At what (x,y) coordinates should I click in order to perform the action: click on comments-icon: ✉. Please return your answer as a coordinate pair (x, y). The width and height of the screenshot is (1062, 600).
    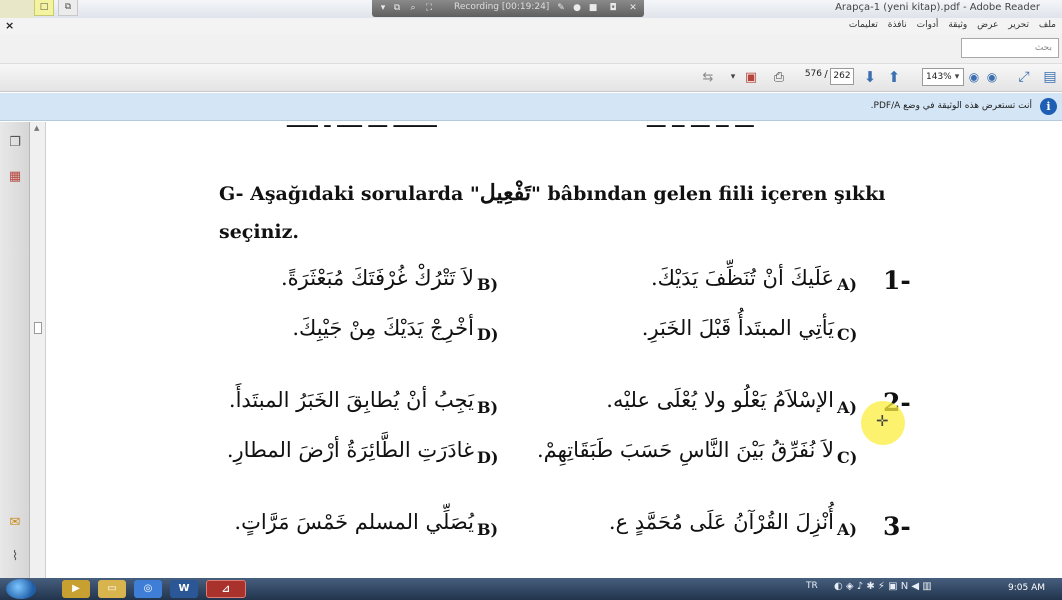
    Looking at the image, I should click on (15, 523).